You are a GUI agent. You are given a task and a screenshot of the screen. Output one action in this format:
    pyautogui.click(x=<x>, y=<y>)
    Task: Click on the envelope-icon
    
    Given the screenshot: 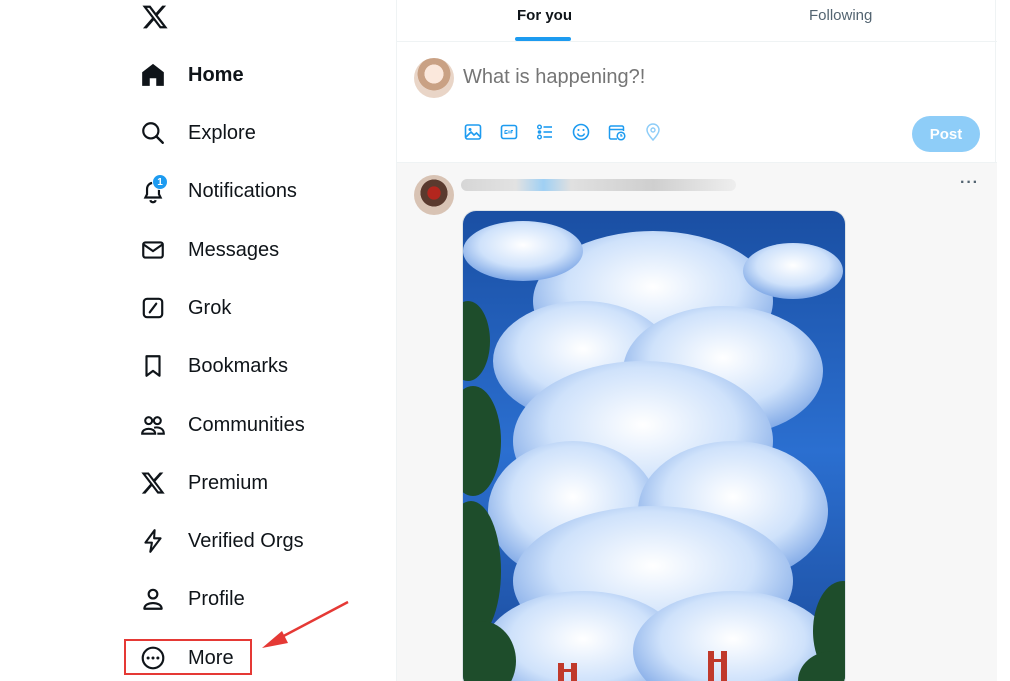 What is the action you would take?
    pyautogui.click(x=153, y=250)
    